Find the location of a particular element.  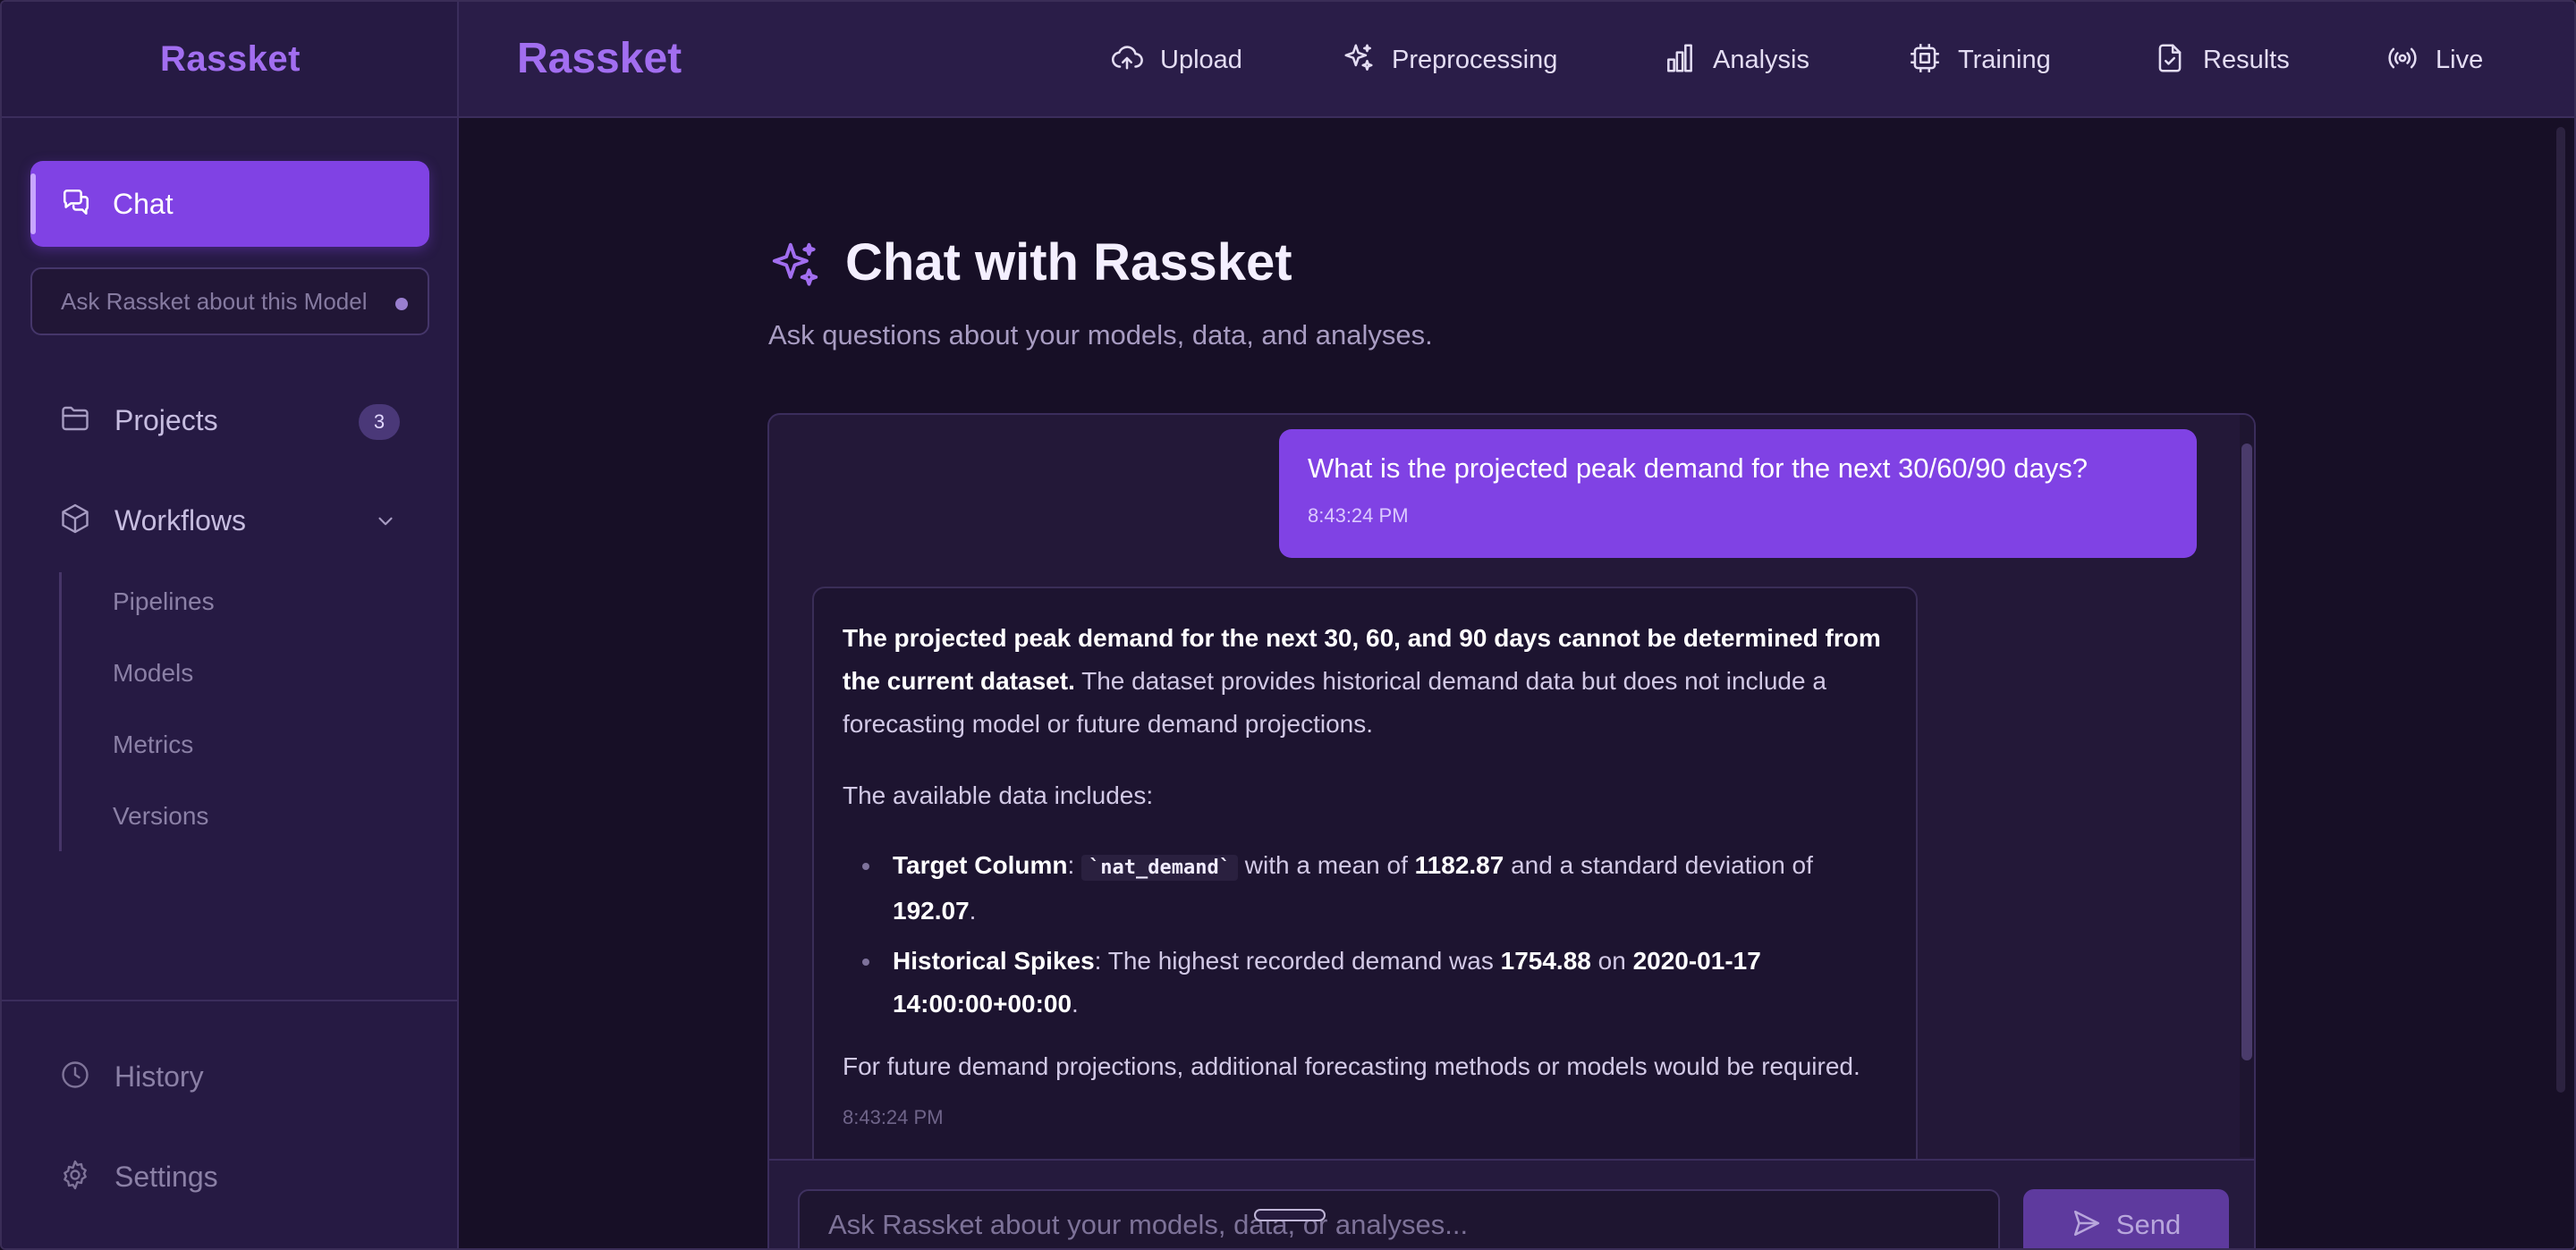

page-scrollbar is located at coordinates (2560, 610).